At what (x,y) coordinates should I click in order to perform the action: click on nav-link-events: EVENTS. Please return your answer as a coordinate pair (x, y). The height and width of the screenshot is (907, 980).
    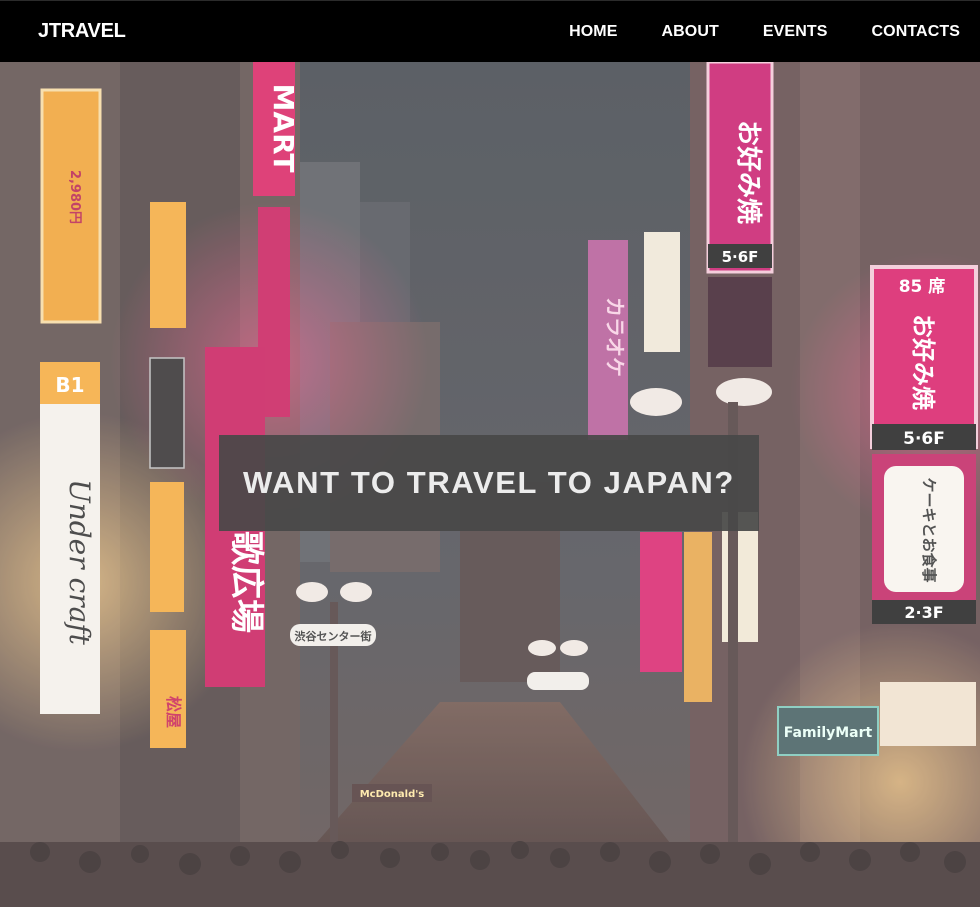
    Looking at the image, I should click on (795, 32).